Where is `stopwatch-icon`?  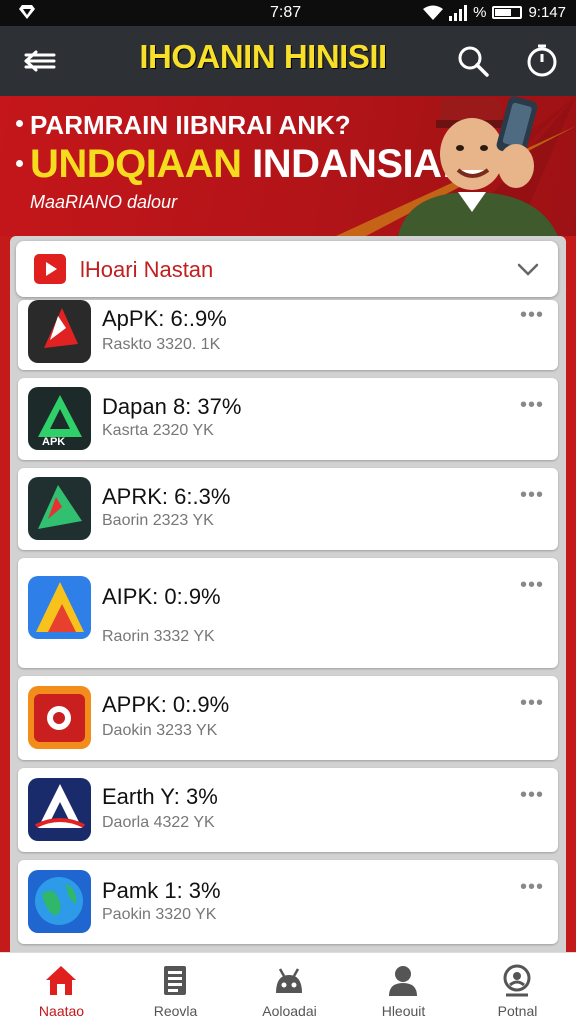
stopwatch-icon is located at coordinates (542, 60).